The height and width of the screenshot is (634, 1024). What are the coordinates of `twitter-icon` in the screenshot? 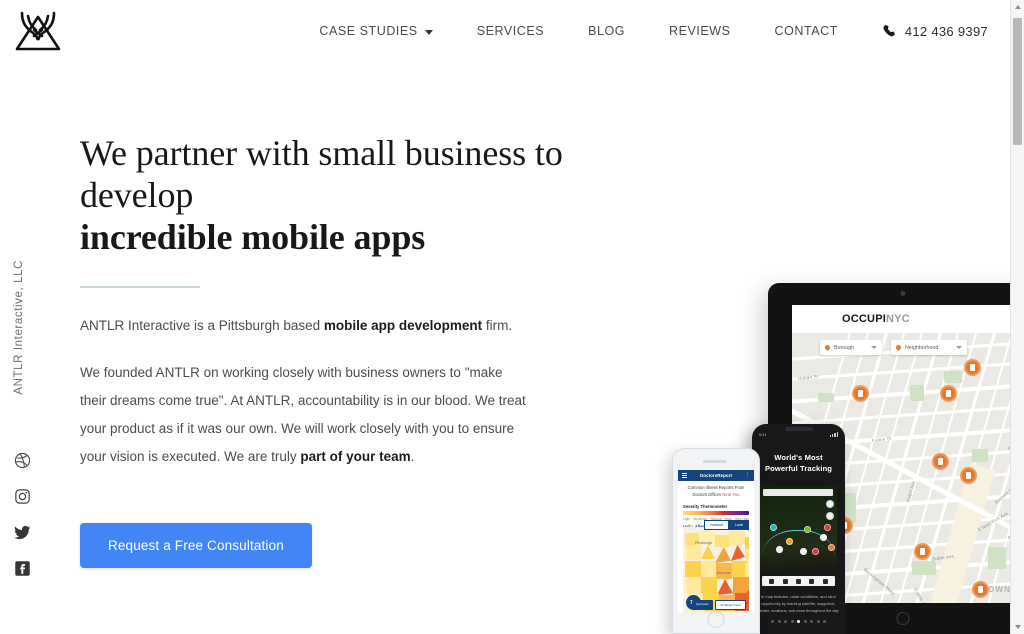 It's located at (22, 532).